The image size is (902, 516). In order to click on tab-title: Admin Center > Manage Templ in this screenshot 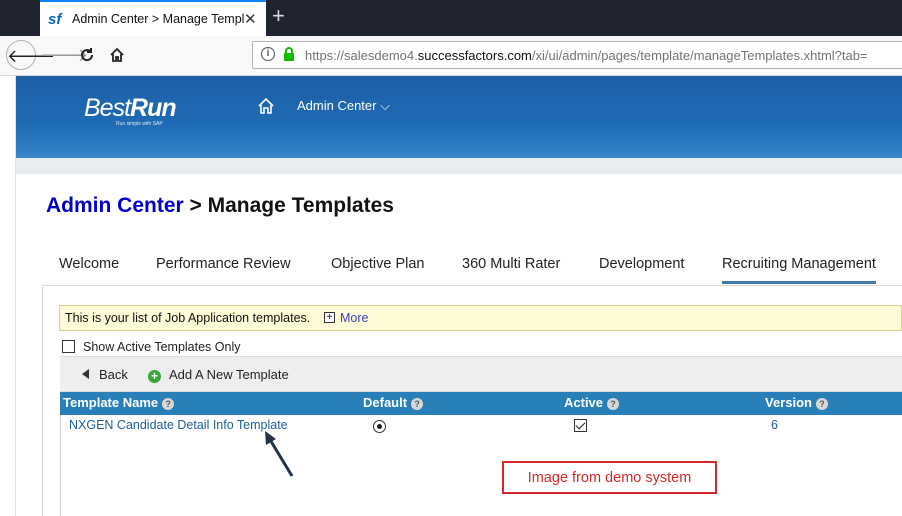, I will do `click(158, 19)`.